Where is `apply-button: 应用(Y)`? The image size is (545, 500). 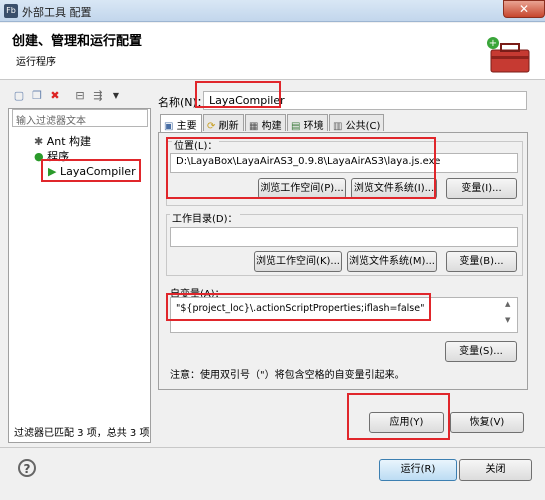
apply-button: 应用(Y) is located at coordinates (406, 422).